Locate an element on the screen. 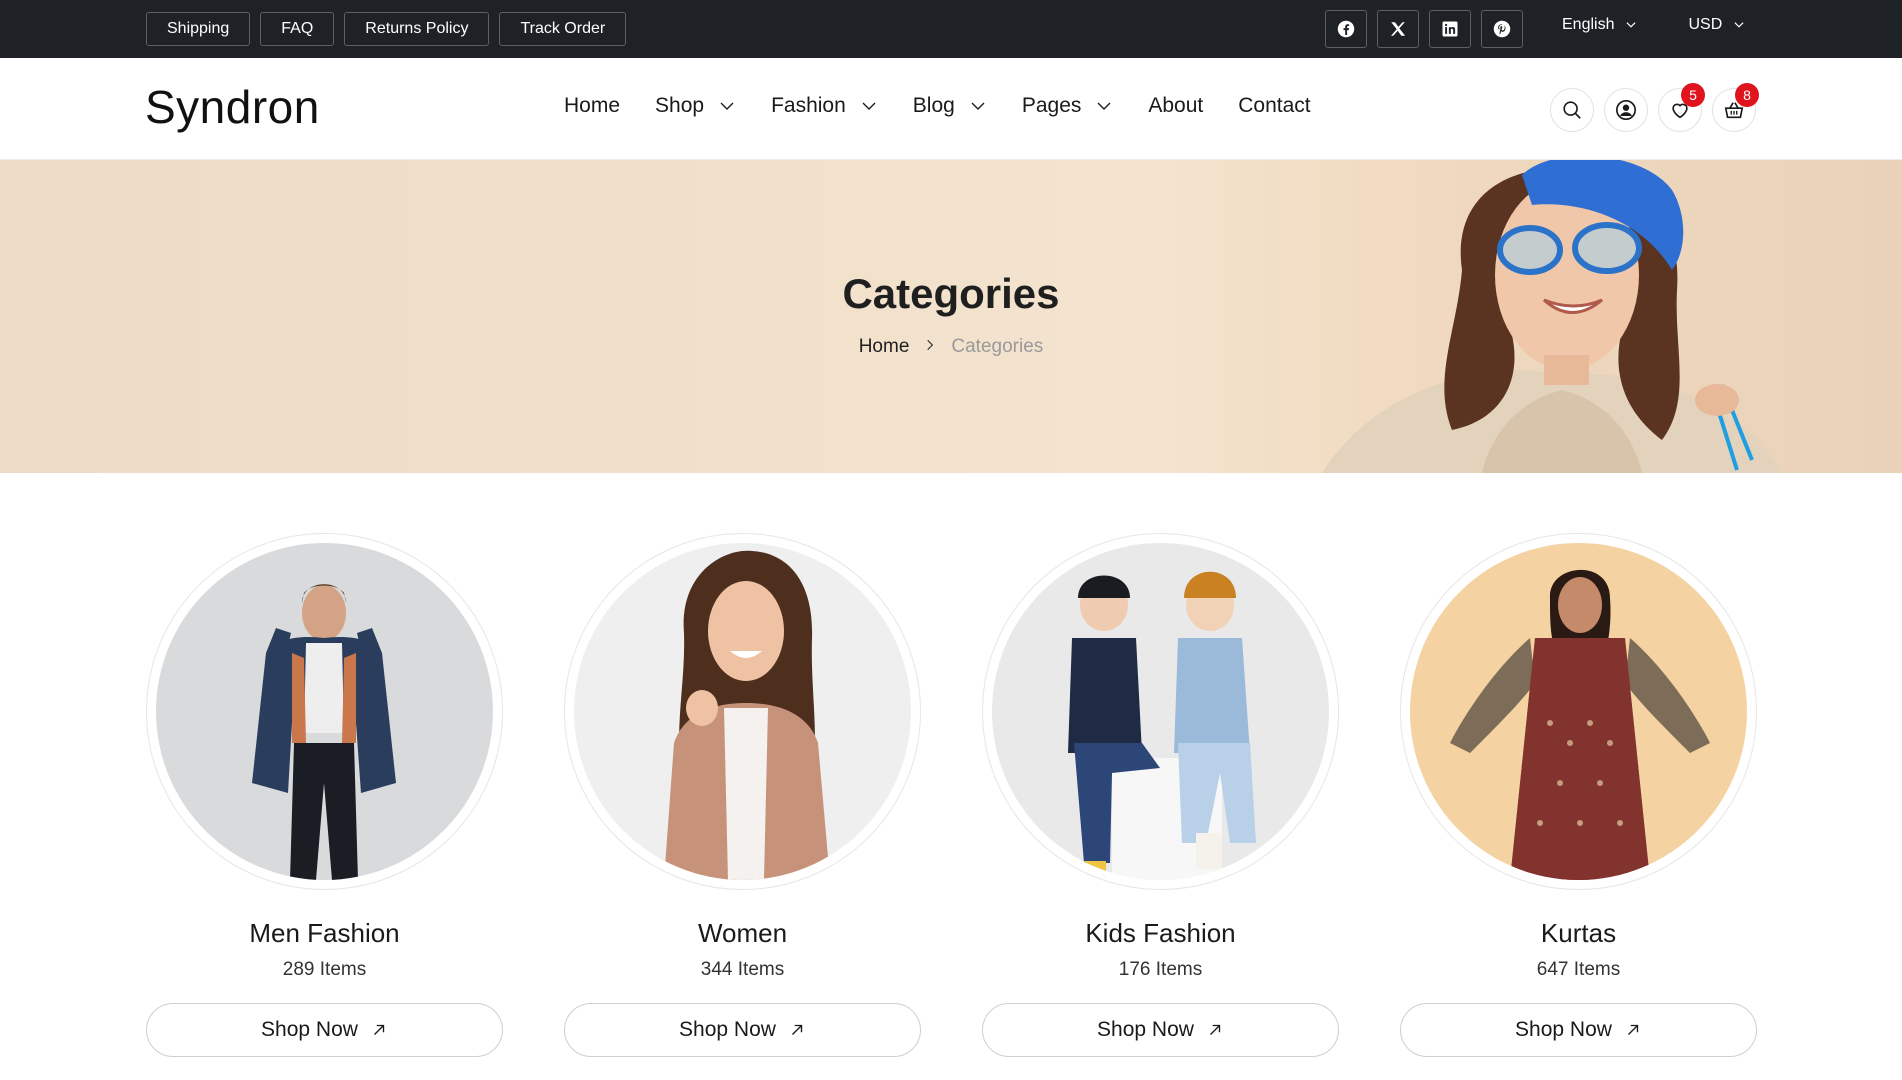 This screenshot has height=1080, width=1902. category-image-women is located at coordinates (742, 711).